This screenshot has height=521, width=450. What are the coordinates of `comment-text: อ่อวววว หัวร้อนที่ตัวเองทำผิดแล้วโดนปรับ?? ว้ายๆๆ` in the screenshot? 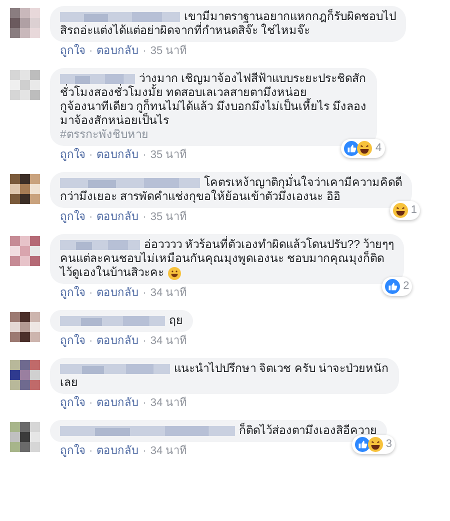 It's located at (269, 245).